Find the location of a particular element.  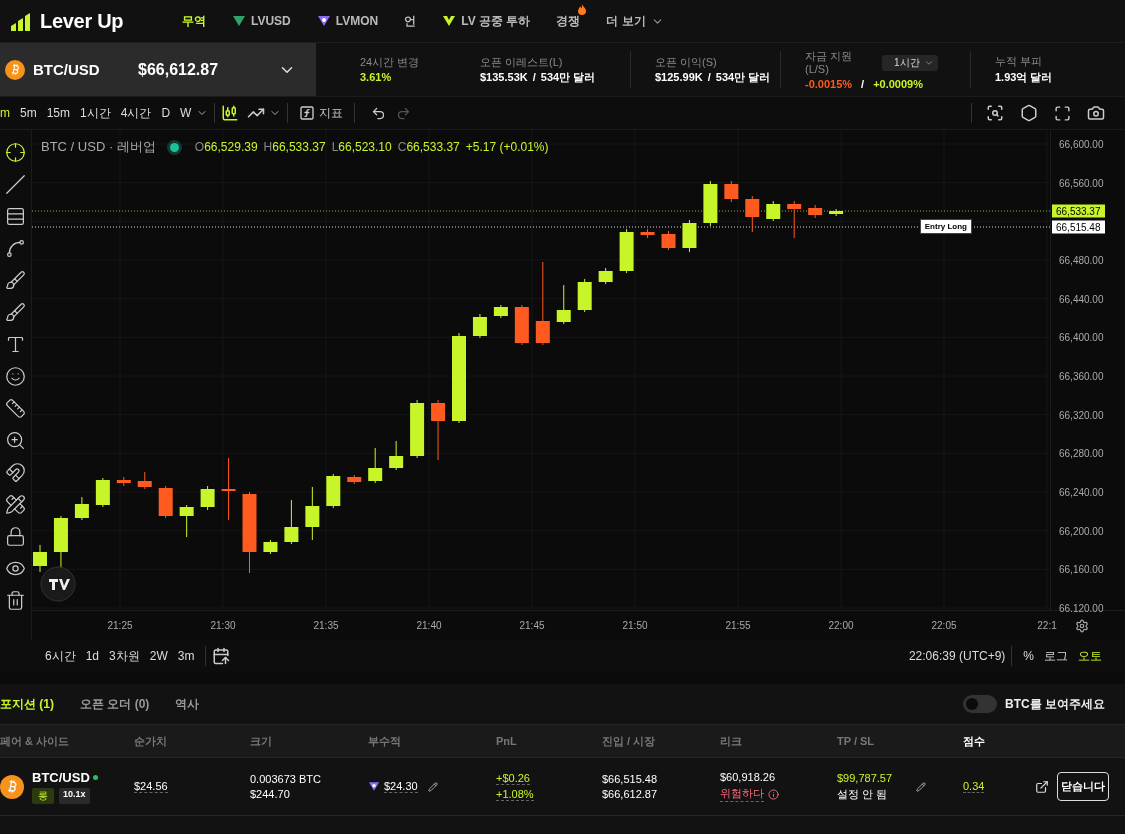

interval-button: 1시간 is located at coordinates (95, 113).